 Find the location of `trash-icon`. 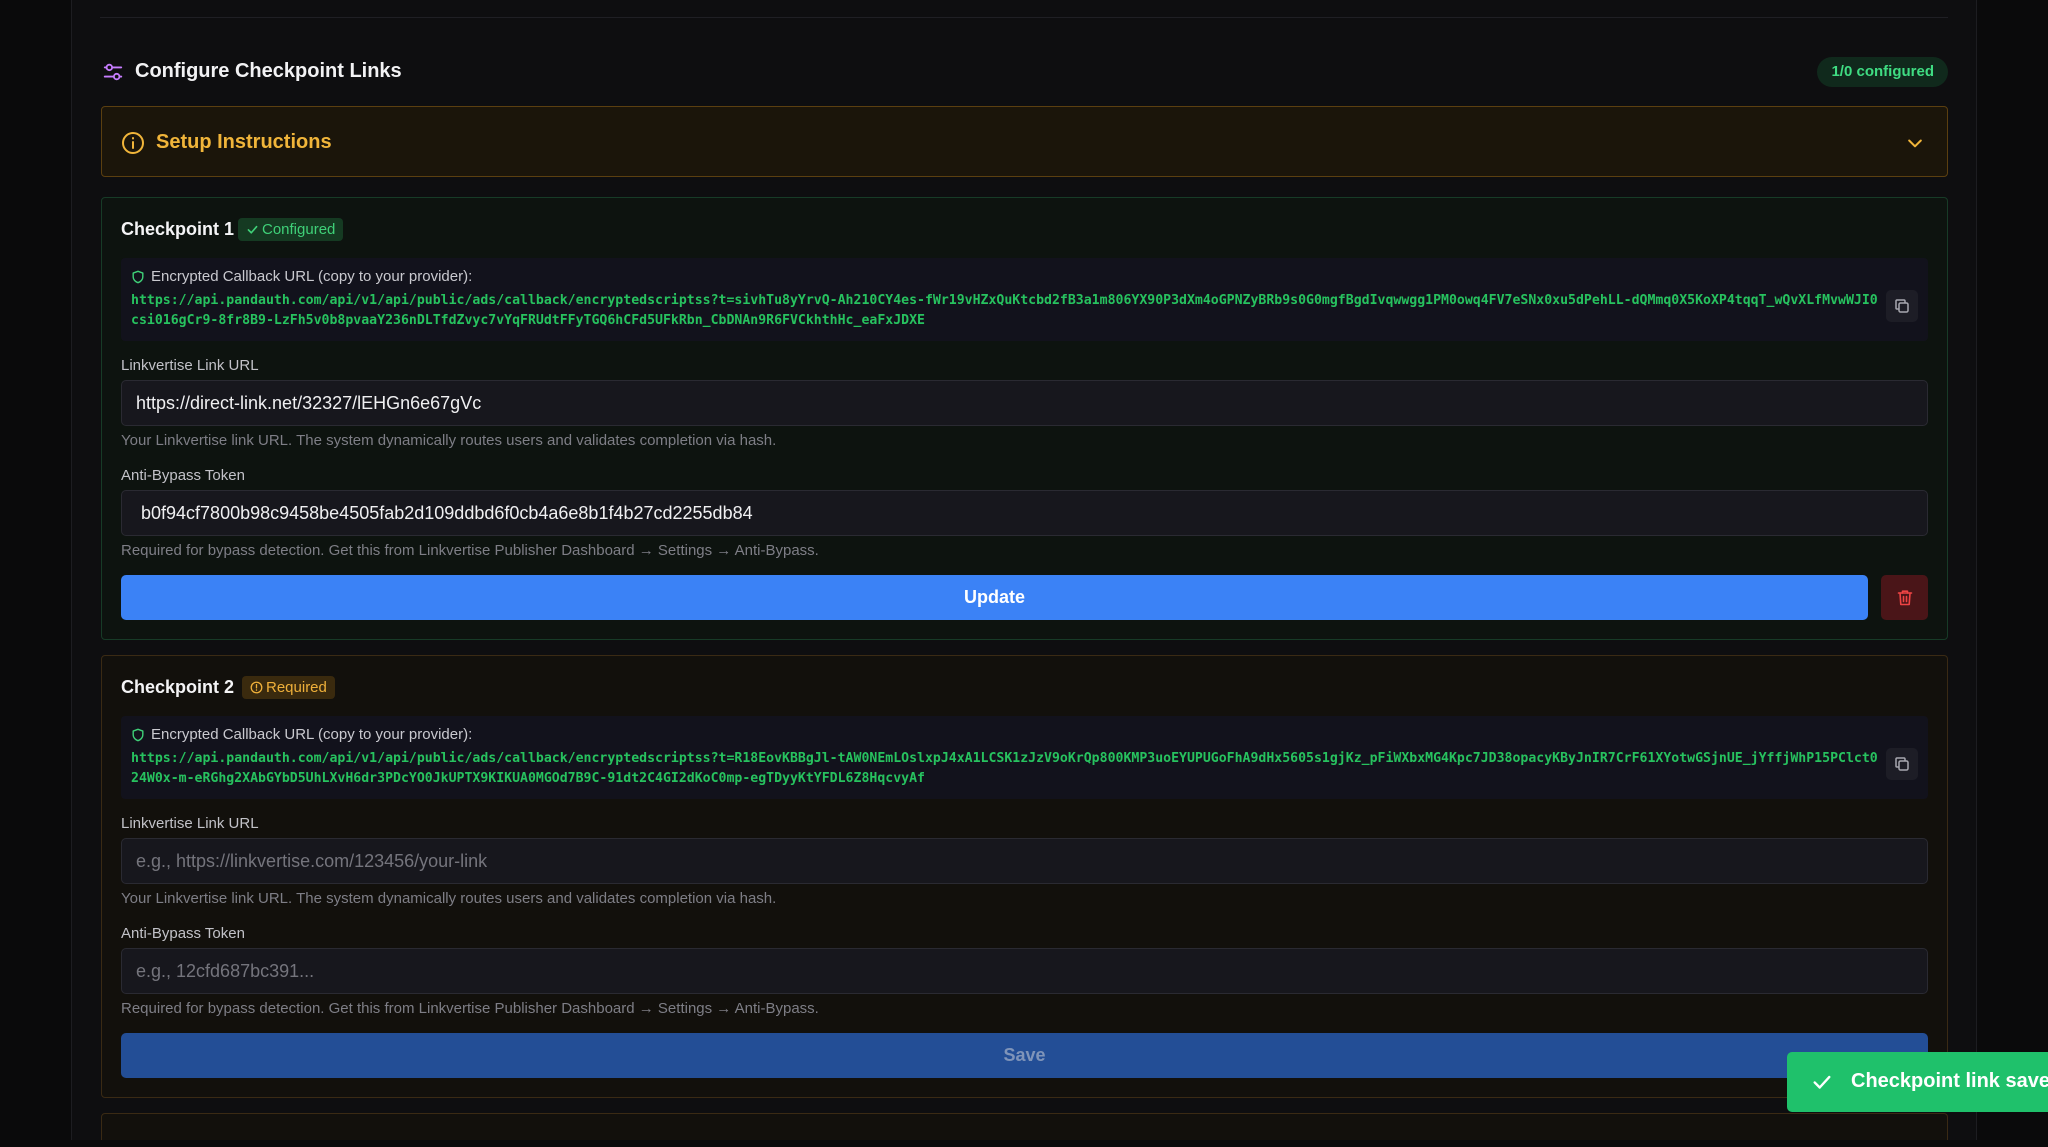

trash-icon is located at coordinates (1905, 598).